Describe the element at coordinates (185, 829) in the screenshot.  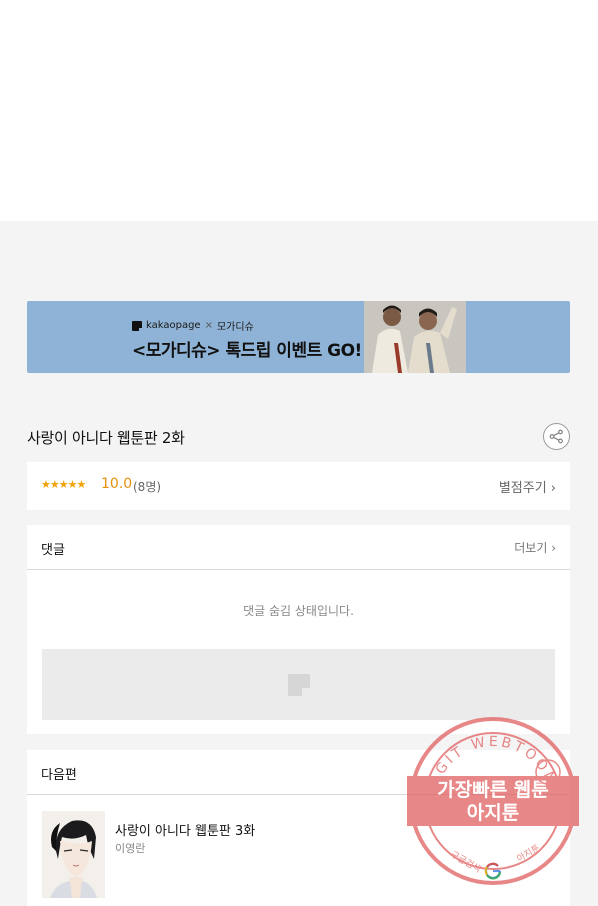
I see `next-episode-title: 사랑이 아니다 웹툰판 3화` at that location.